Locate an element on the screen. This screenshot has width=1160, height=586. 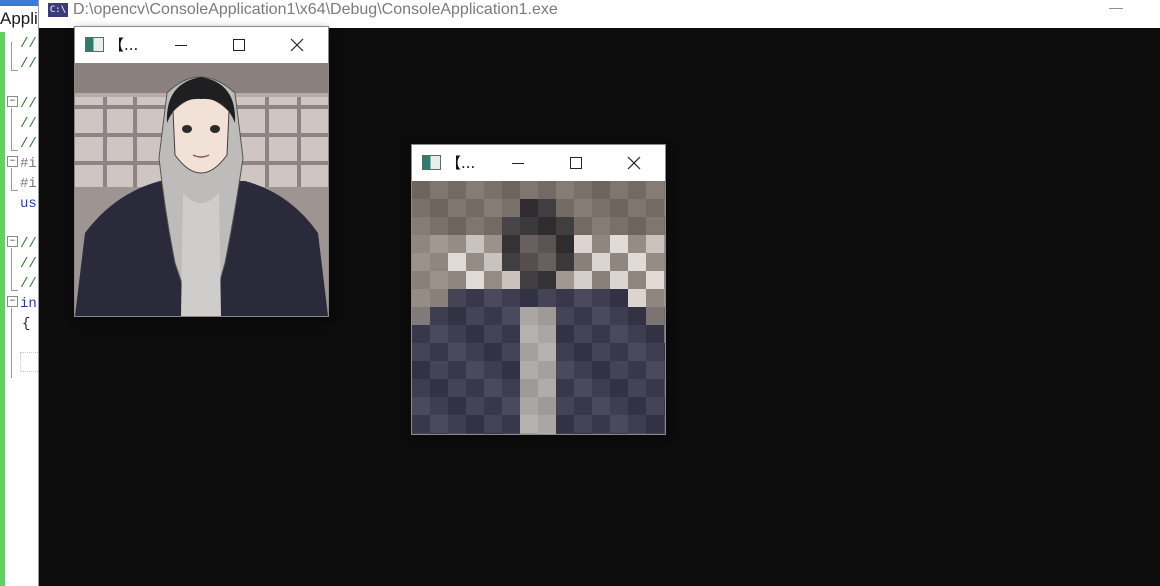
ide-fold-guide is located at coordinates (14, 179).